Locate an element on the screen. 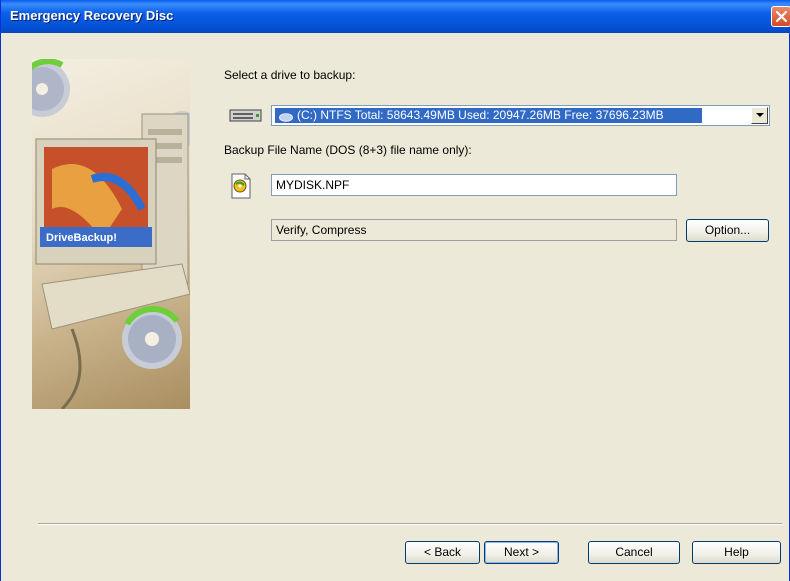 The height and width of the screenshot is (581, 790). window-title: Emergency Recovery Disc is located at coordinates (92, 15).